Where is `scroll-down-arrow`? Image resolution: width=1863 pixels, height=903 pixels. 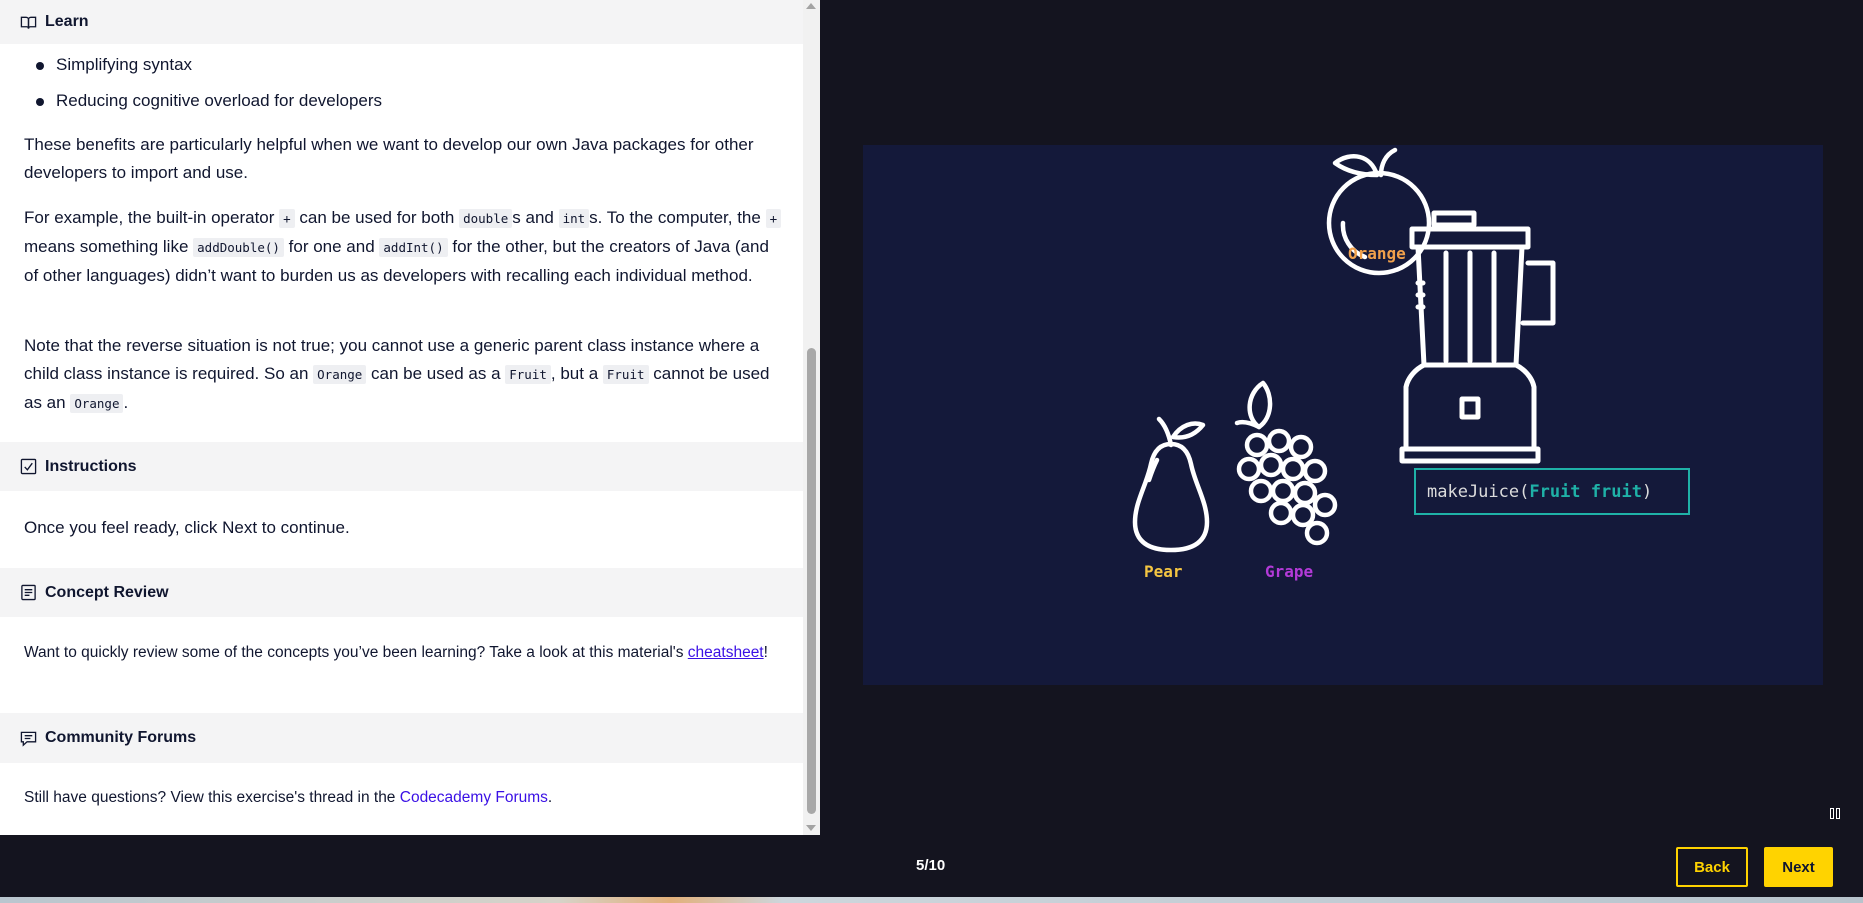
scroll-down-arrow is located at coordinates (811, 828).